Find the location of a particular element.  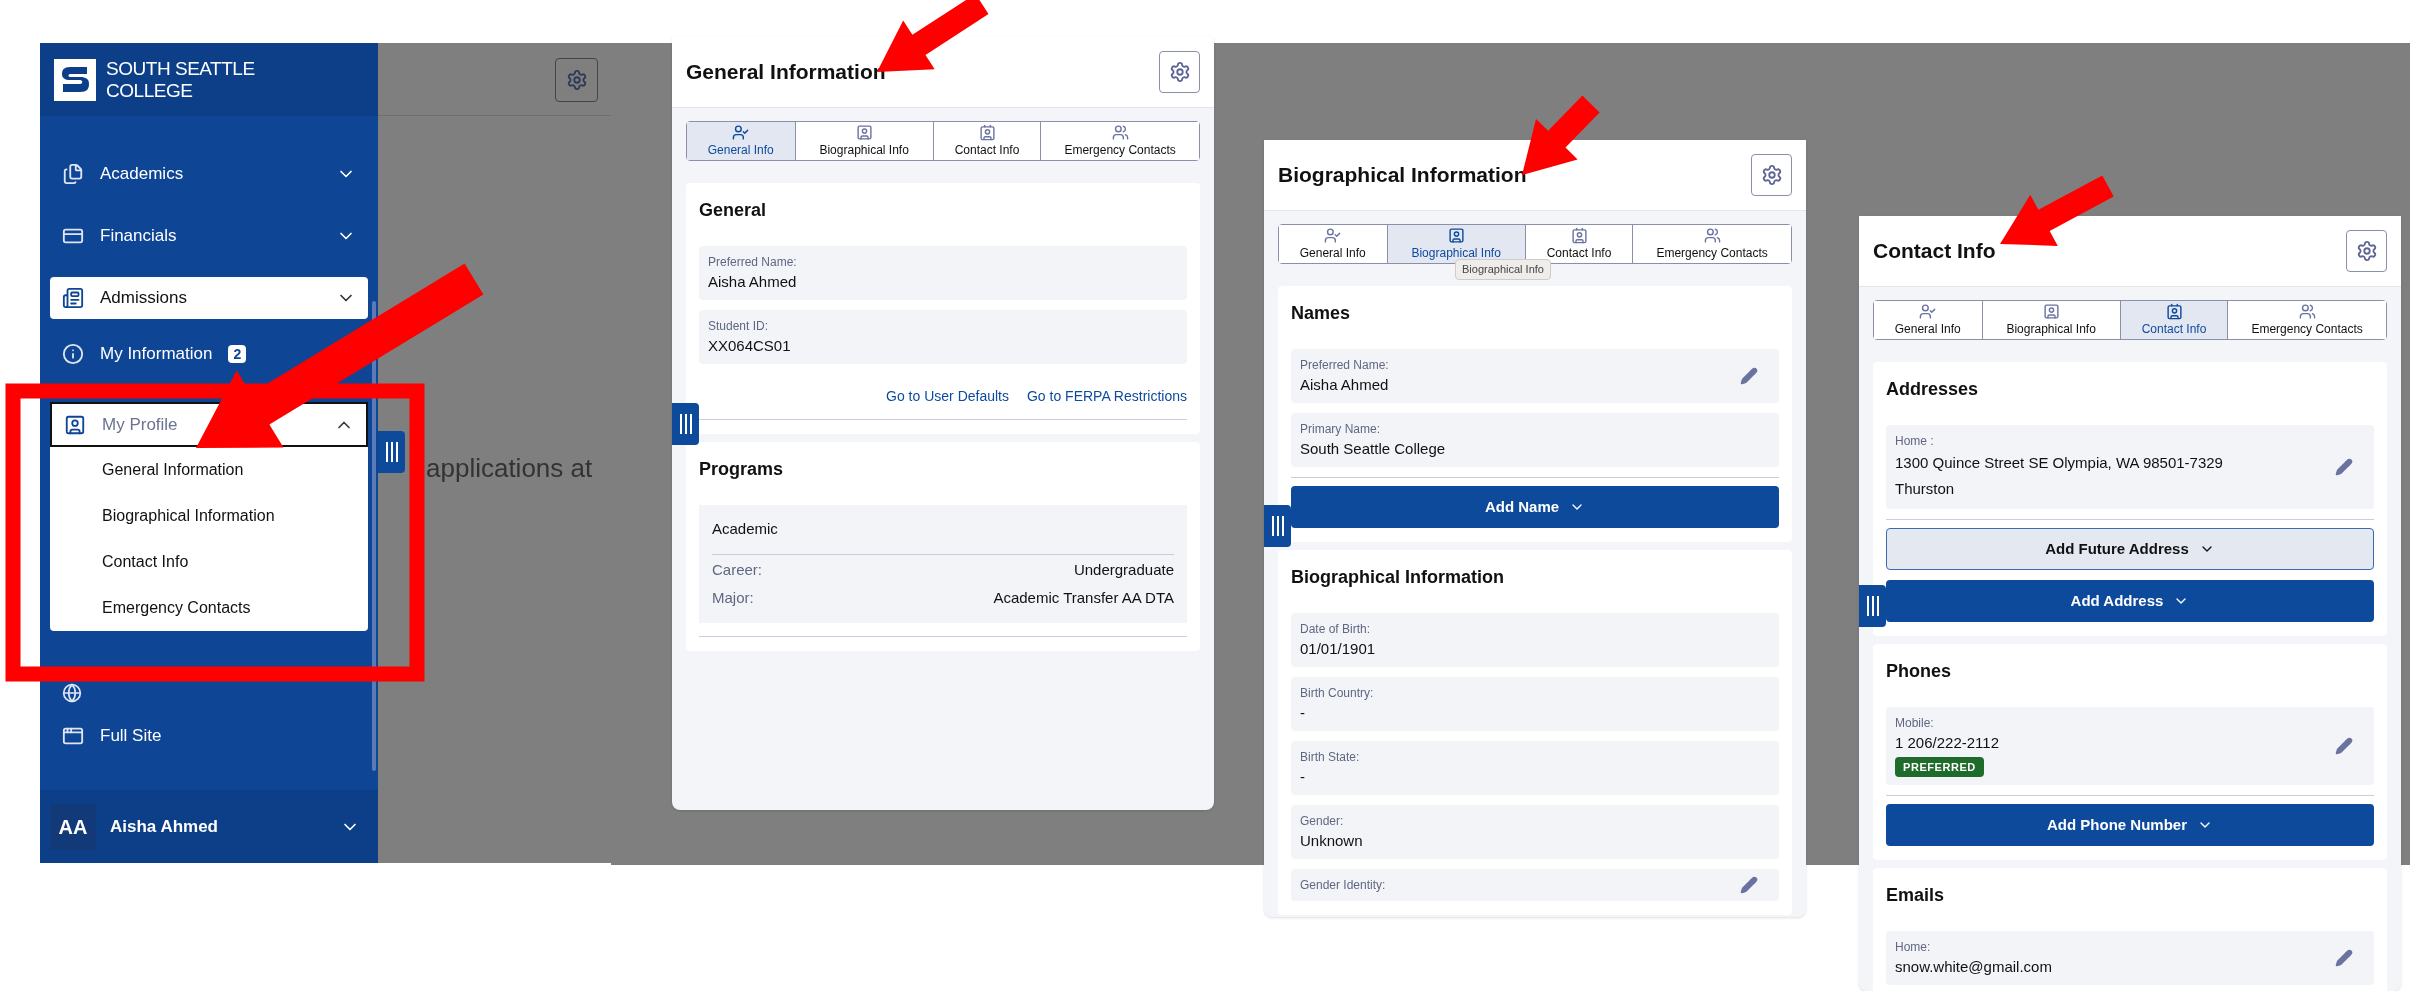

status-badge: PREFERRED is located at coordinates (1939, 767).